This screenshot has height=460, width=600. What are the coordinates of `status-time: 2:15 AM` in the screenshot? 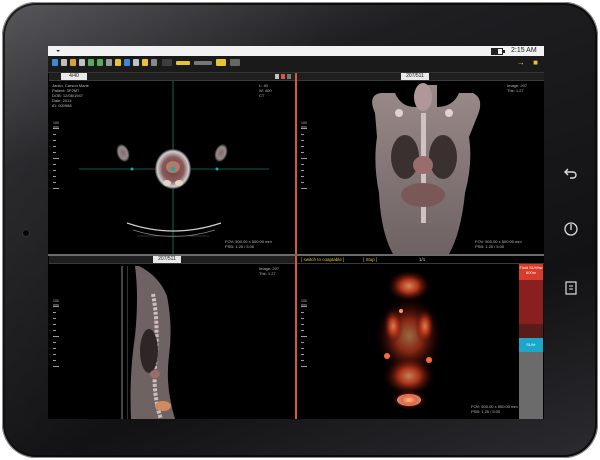 It's located at (524, 50).